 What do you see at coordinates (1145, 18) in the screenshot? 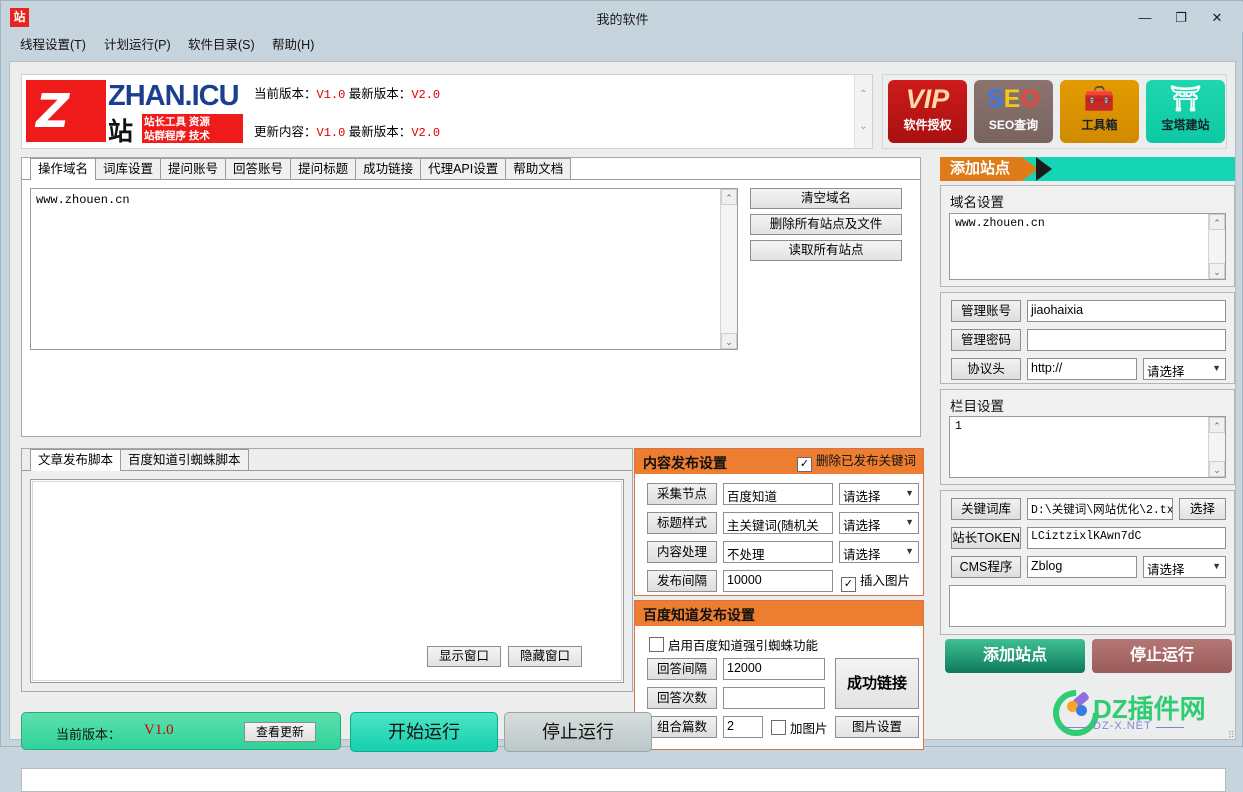
I see `minimize-icon: —` at bounding box center [1145, 18].